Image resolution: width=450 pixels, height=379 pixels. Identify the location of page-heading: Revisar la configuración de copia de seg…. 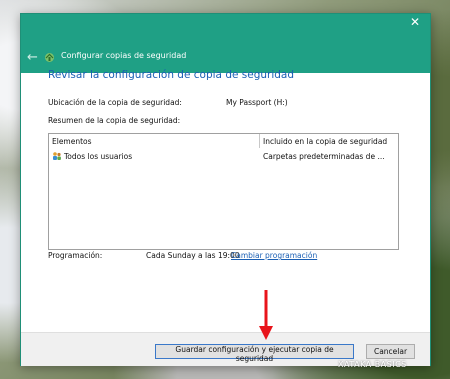
(171, 75).